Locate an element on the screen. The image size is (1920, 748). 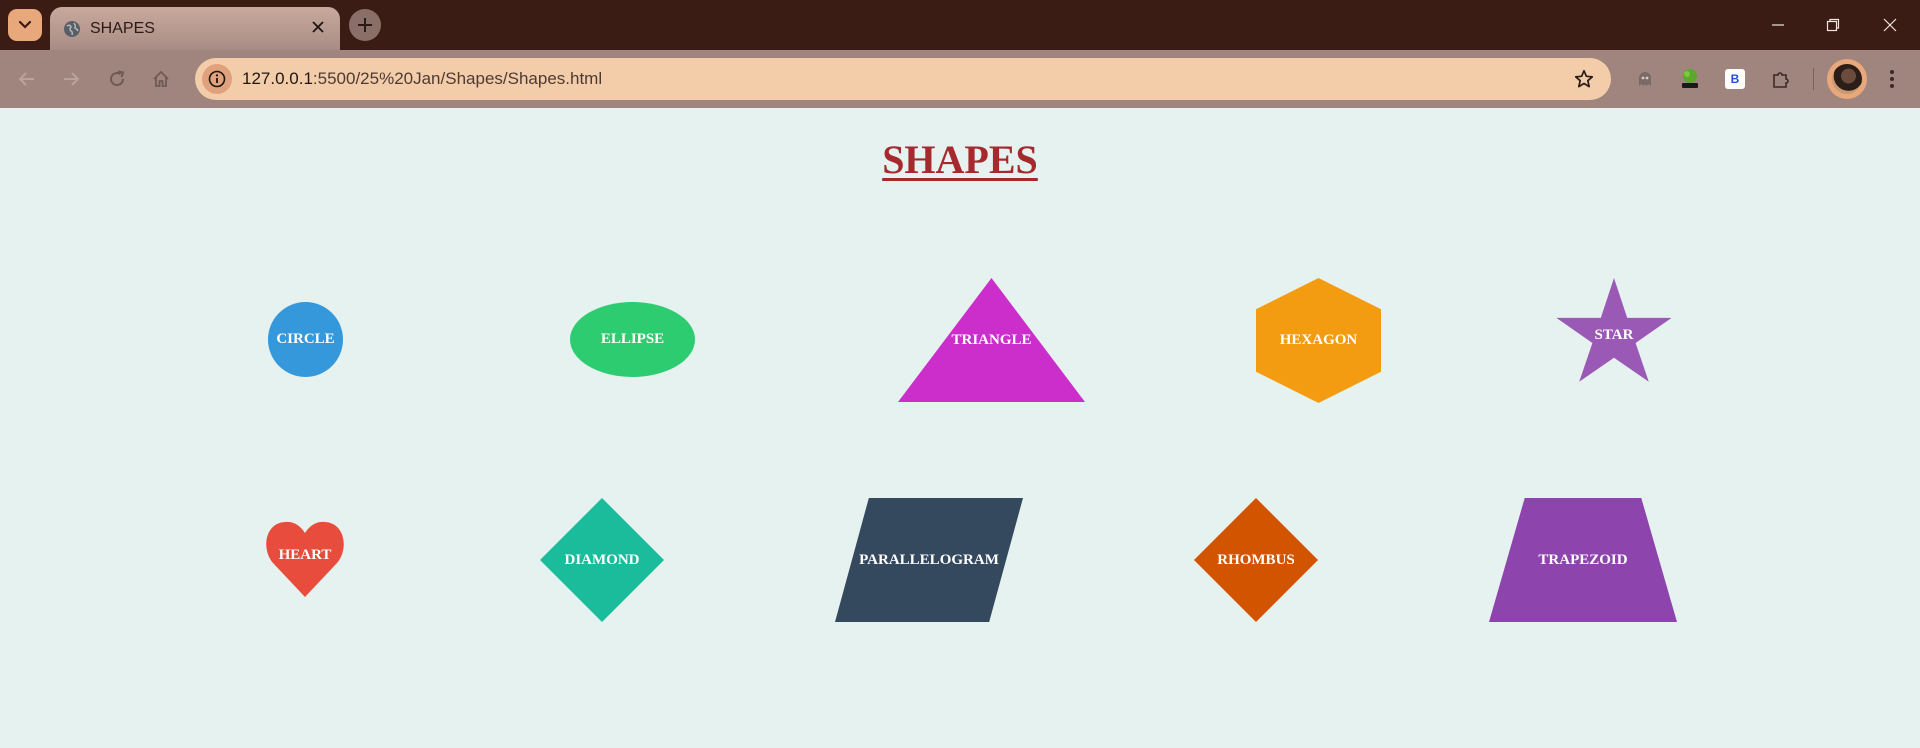
browser-menu-button is located at coordinates (1892, 79).